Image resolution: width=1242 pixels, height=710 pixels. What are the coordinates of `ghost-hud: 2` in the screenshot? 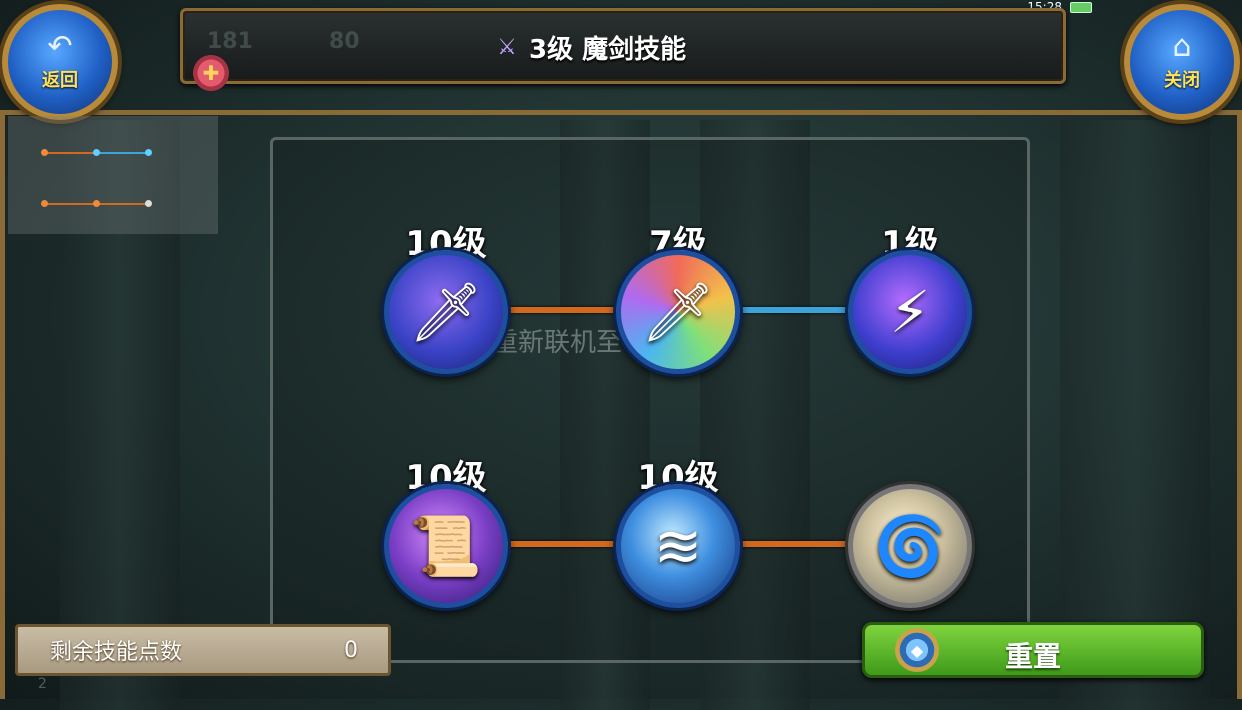 It's located at (42, 684).